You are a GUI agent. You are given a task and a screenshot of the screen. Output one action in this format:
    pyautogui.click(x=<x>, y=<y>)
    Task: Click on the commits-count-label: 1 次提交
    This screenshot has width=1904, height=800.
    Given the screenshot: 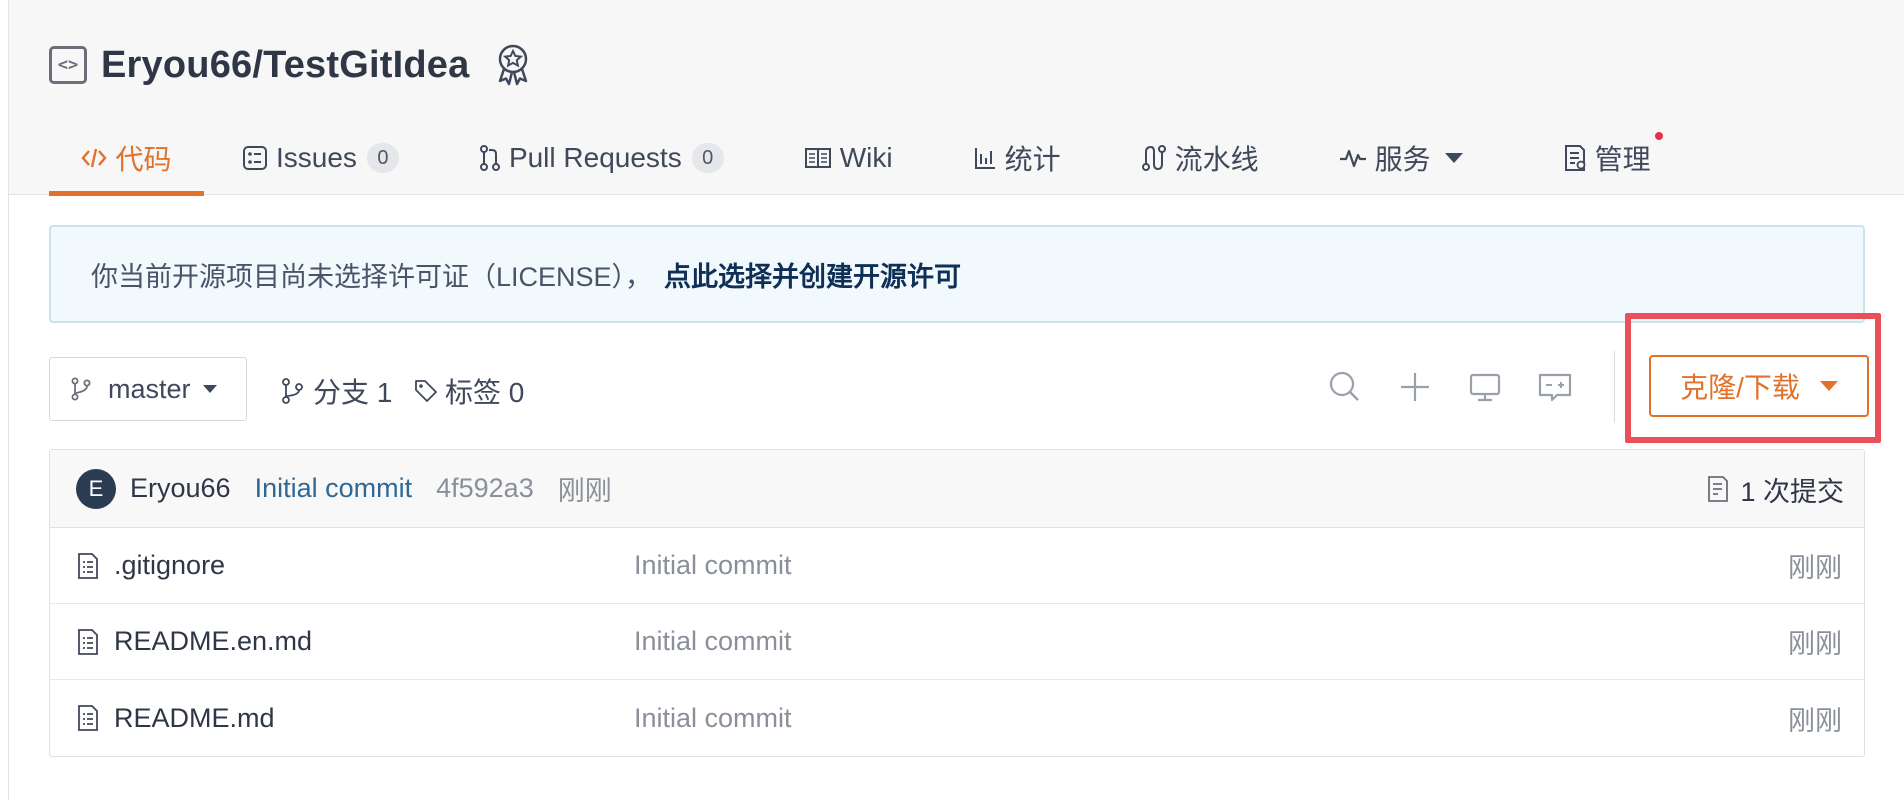 What is the action you would take?
    pyautogui.click(x=1792, y=491)
    